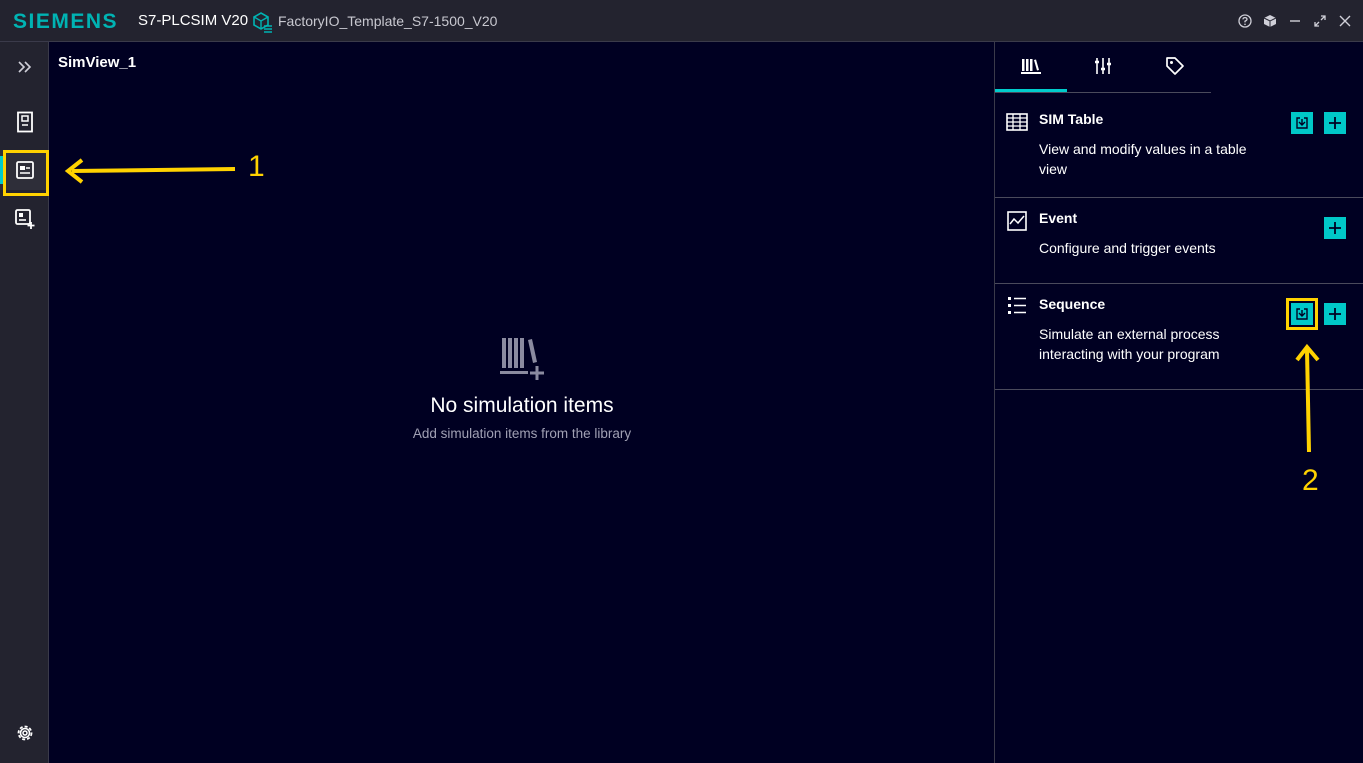 This screenshot has height=763, width=1363. I want to click on library-icon, so click(1031, 66).